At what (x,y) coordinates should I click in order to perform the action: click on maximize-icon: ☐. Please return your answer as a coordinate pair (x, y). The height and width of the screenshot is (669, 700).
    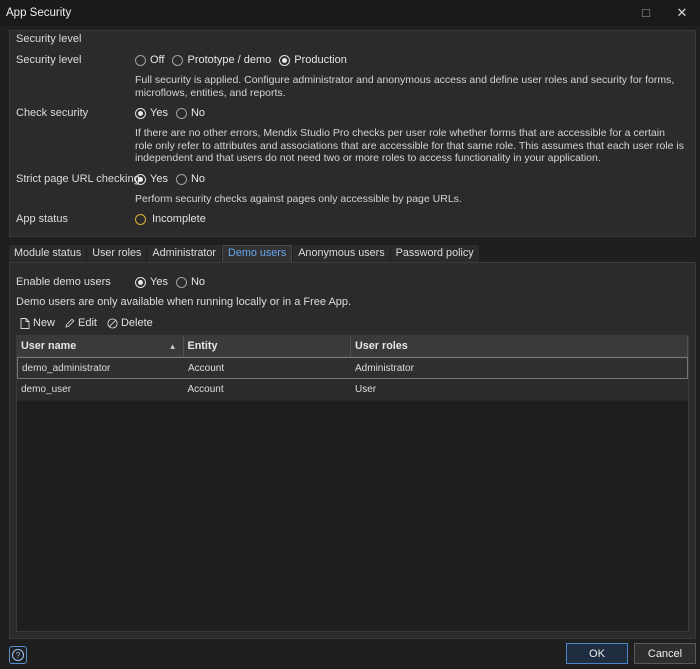
    Looking at the image, I should click on (646, 13).